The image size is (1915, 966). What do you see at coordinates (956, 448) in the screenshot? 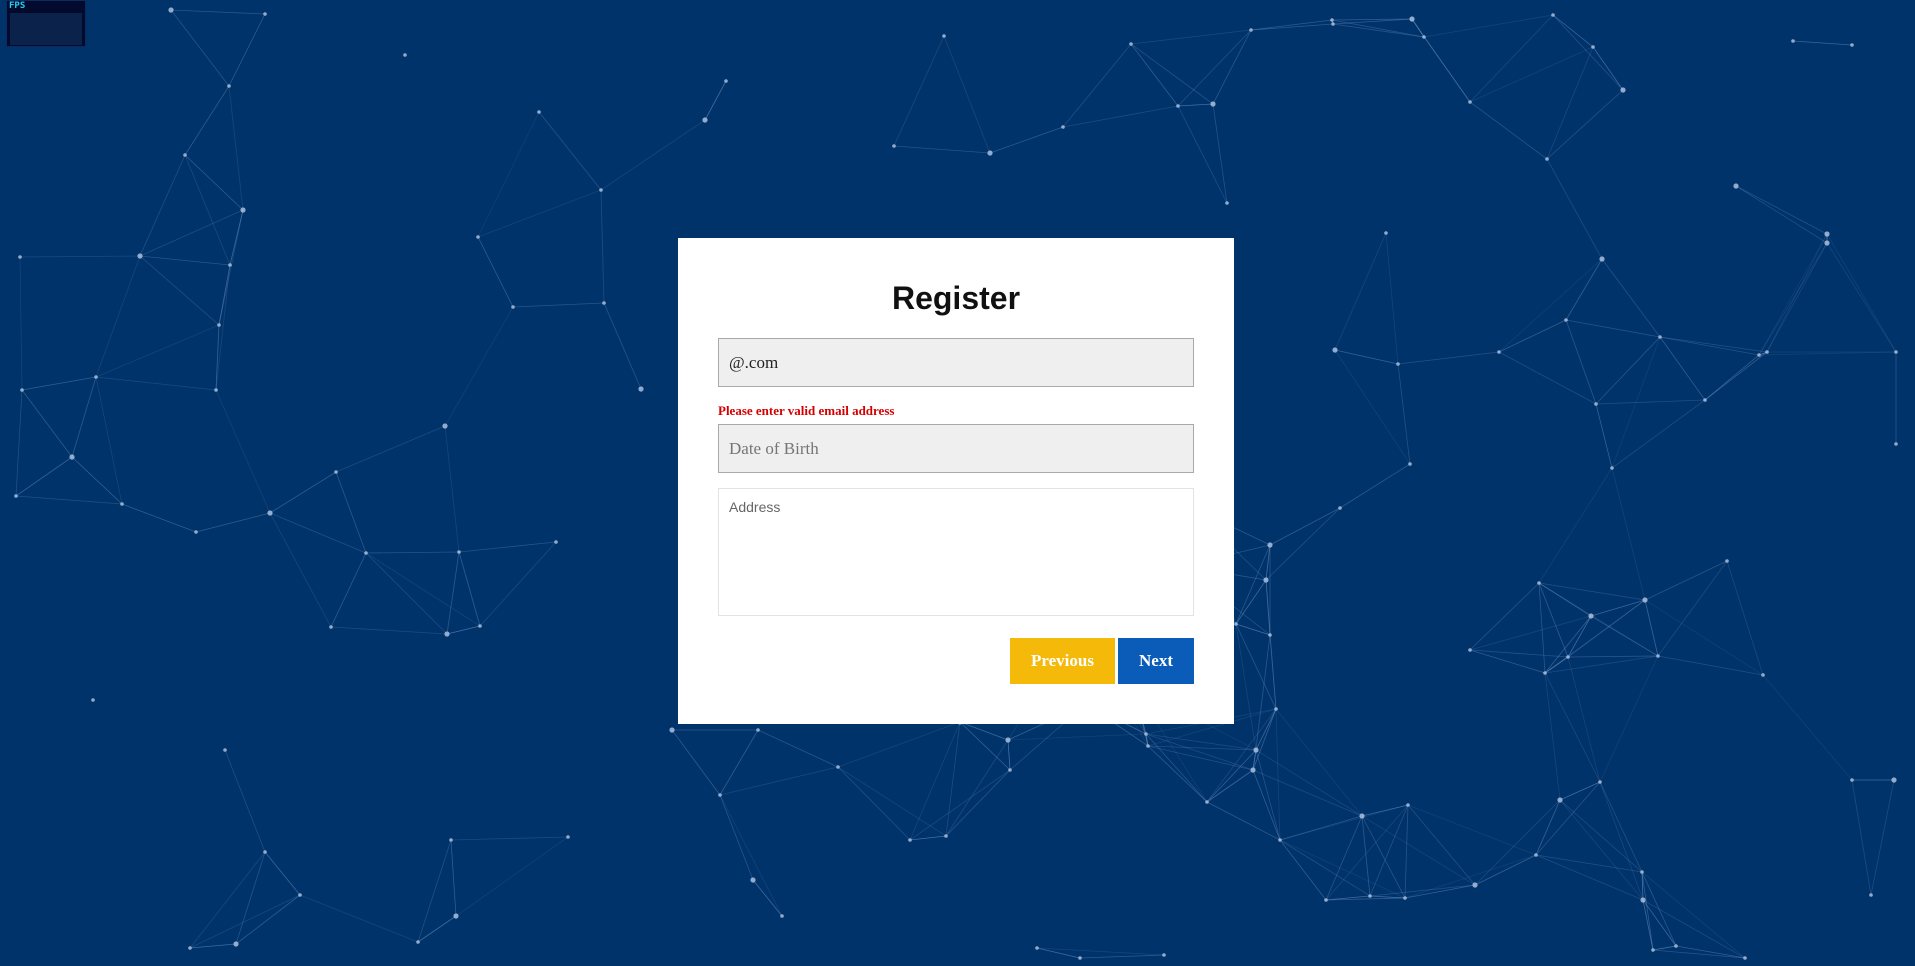
I see `date-of-birth-field` at bounding box center [956, 448].